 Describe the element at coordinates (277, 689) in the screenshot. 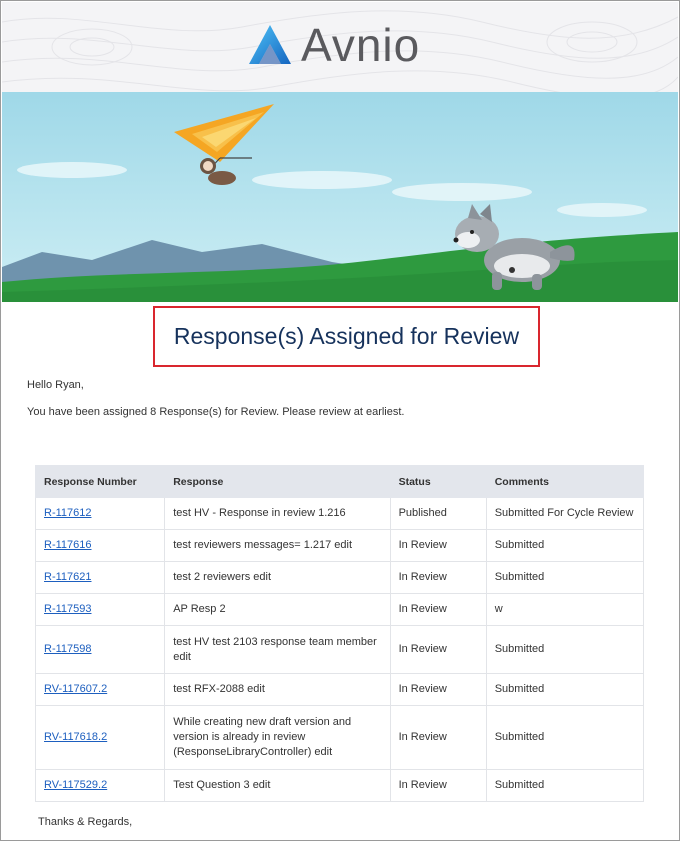

I see `response-cell: test RFX-2088 edit` at that location.